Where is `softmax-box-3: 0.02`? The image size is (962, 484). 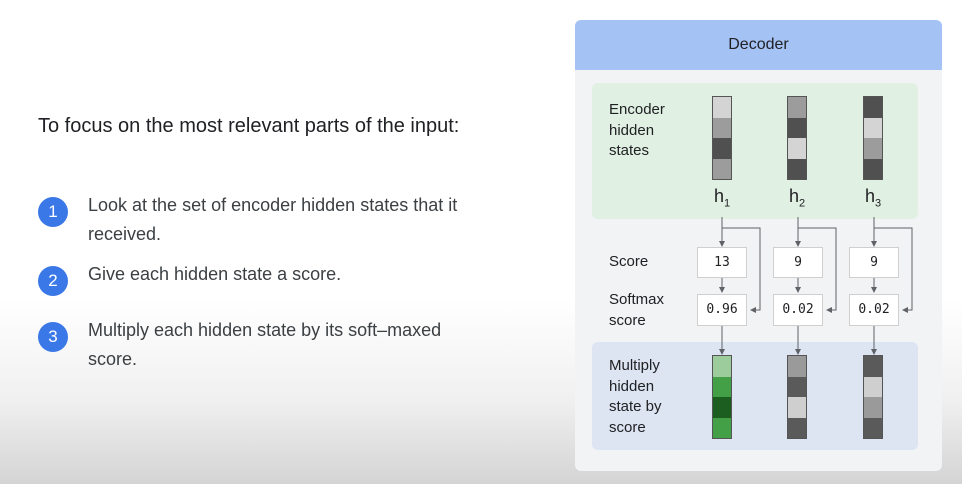
softmax-box-3: 0.02 is located at coordinates (874, 310).